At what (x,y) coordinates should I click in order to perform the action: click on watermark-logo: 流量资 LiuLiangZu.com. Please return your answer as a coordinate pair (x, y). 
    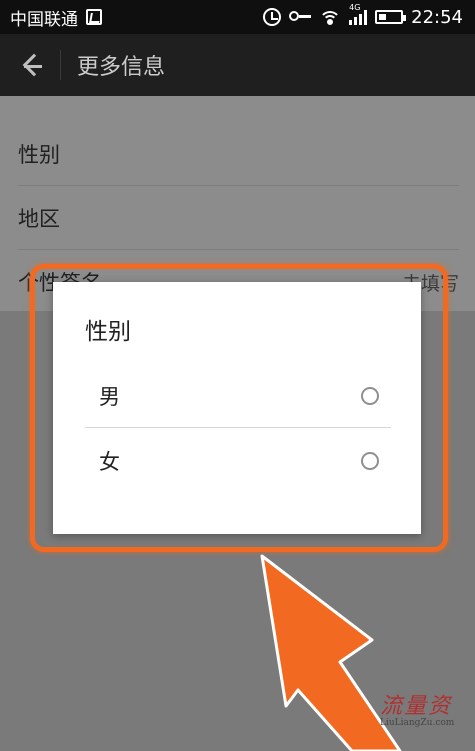
    Looking at the image, I should click on (417, 708).